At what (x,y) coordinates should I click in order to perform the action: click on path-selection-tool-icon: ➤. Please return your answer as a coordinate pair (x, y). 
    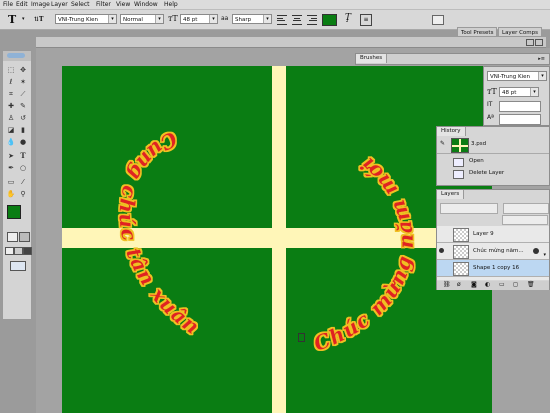
    Looking at the image, I should click on (11, 156).